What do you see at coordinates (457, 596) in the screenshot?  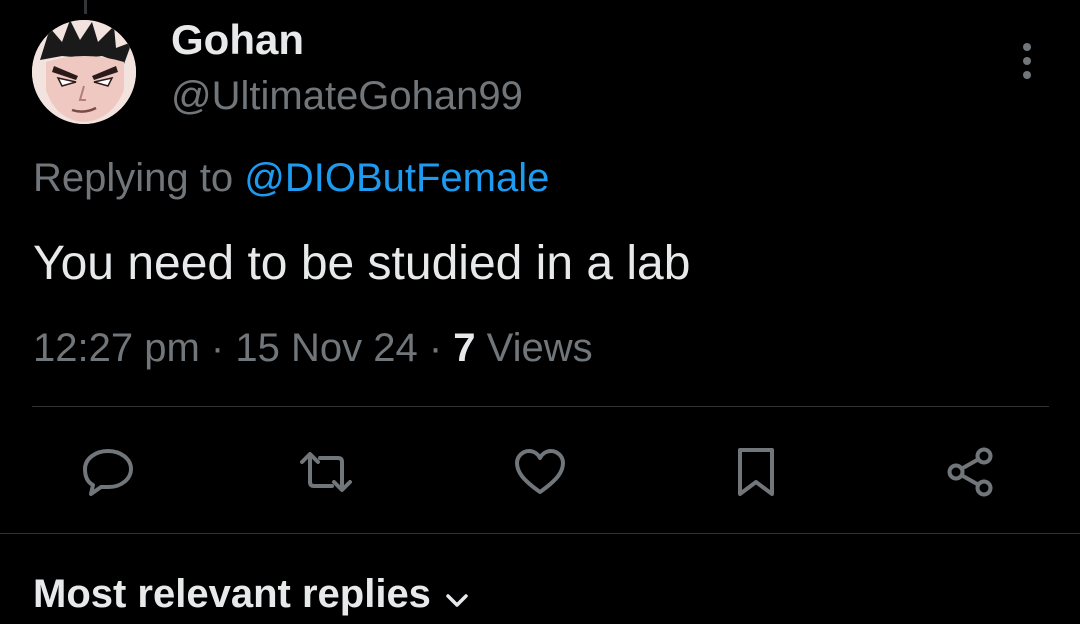 I see `chevron-down-icon` at bounding box center [457, 596].